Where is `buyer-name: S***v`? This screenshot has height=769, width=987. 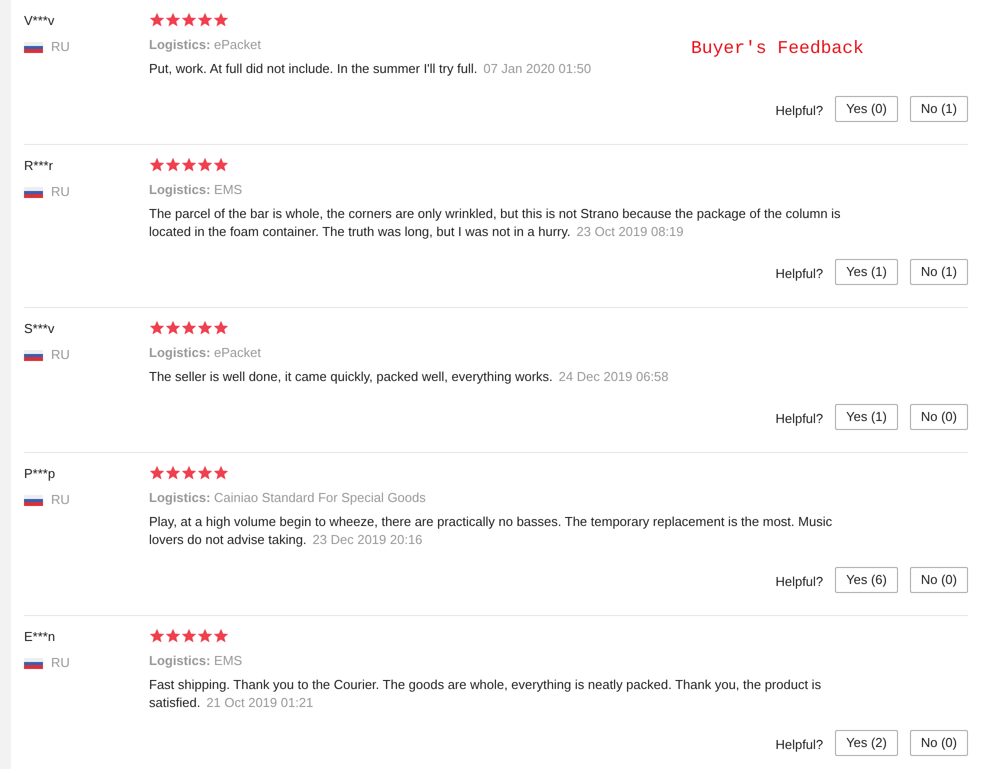
buyer-name: S***v is located at coordinates (40, 329).